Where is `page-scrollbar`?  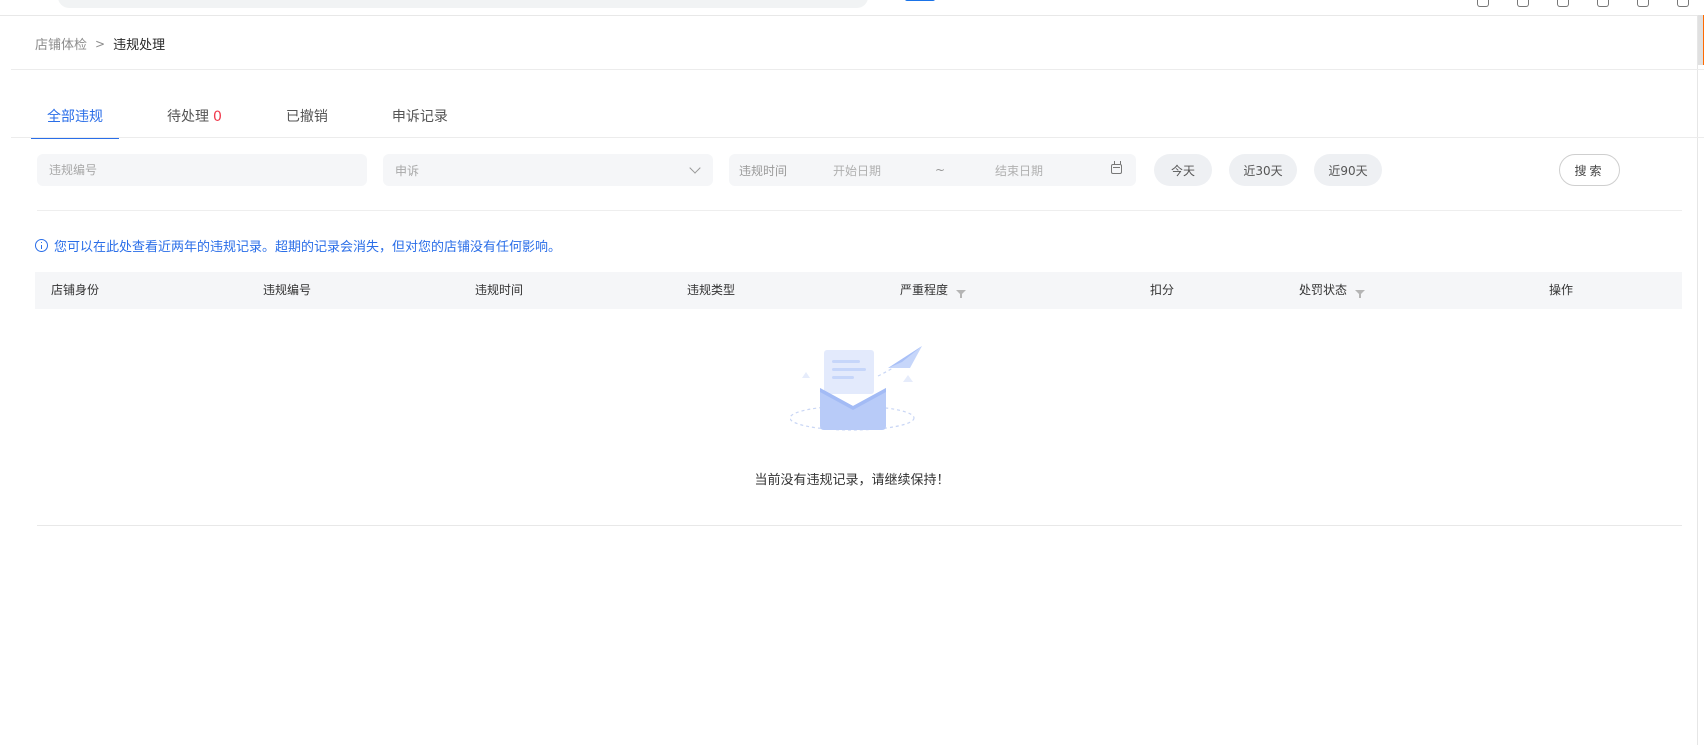
page-scrollbar is located at coordinates (1700, 380).